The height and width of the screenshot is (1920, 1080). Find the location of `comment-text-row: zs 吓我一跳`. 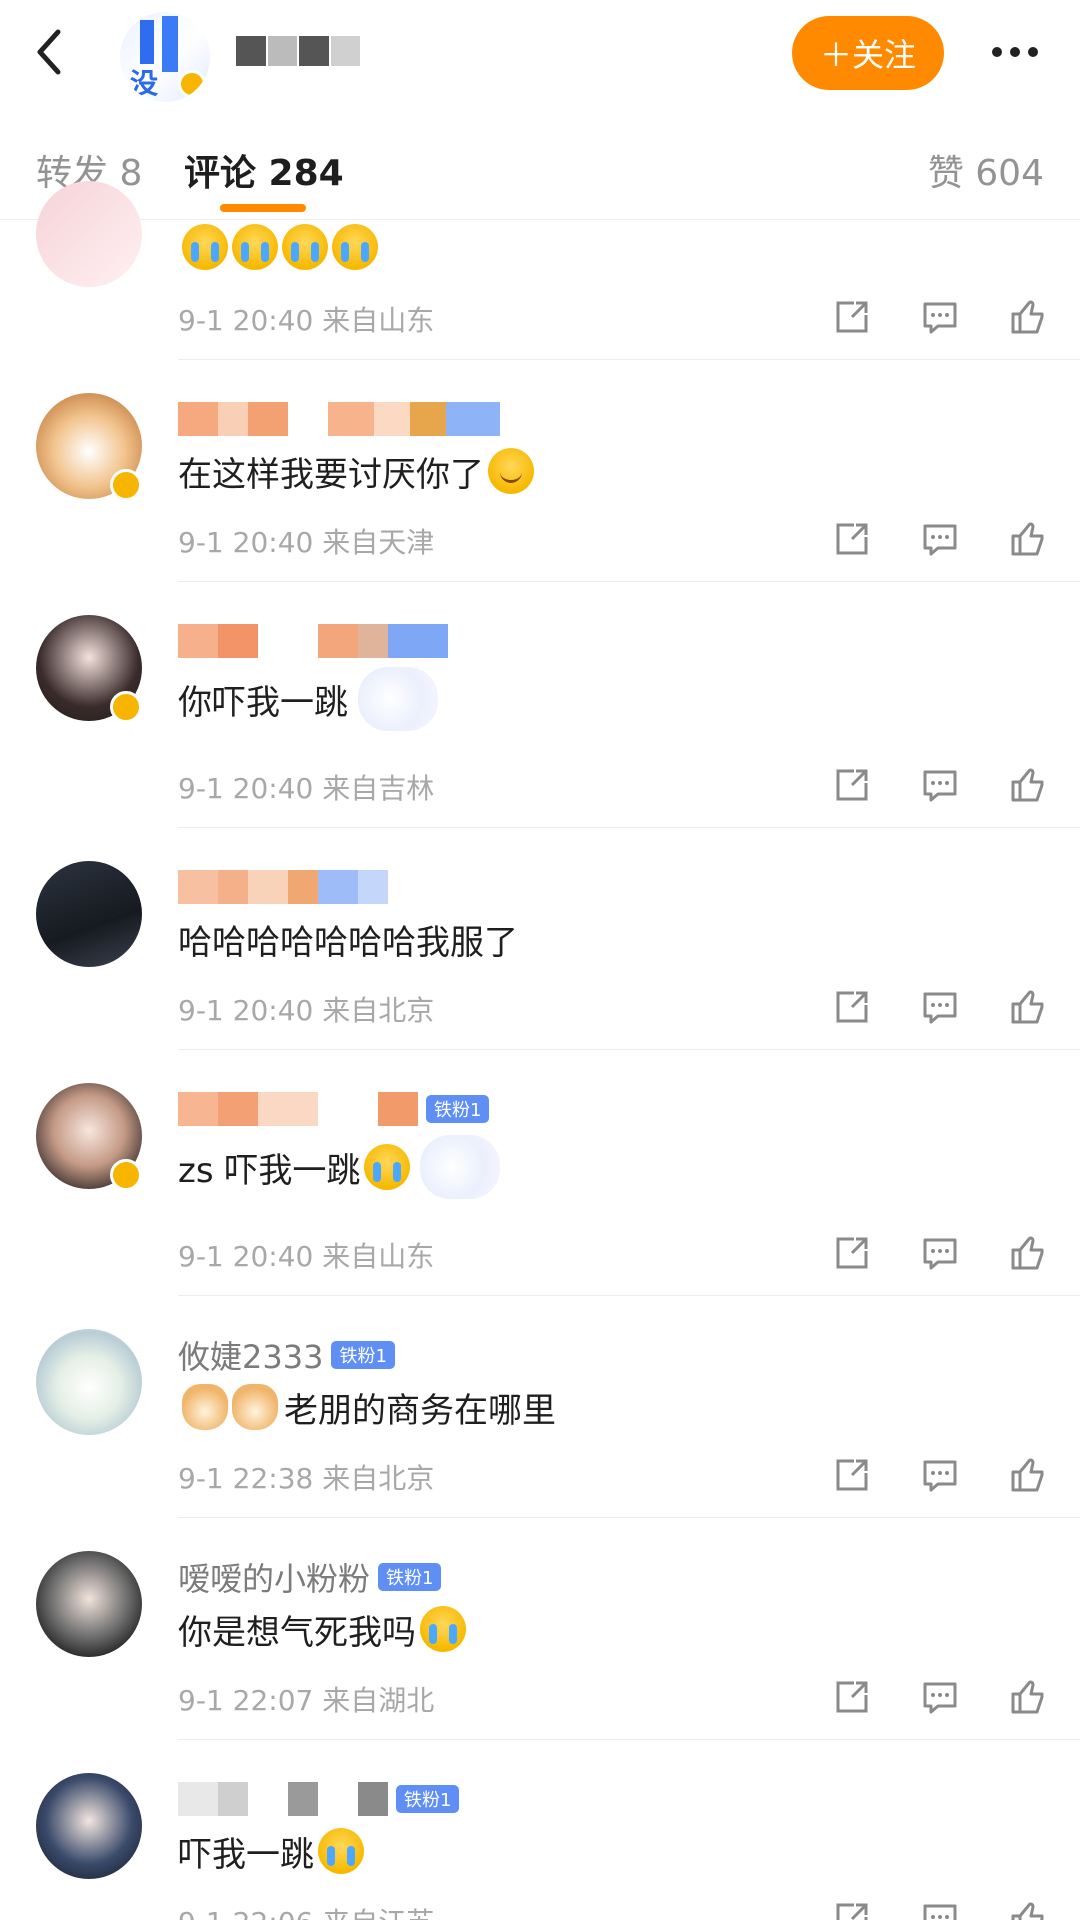

comment-text-row: zs 吓我一跳 is located at coordinates (339, 1167).